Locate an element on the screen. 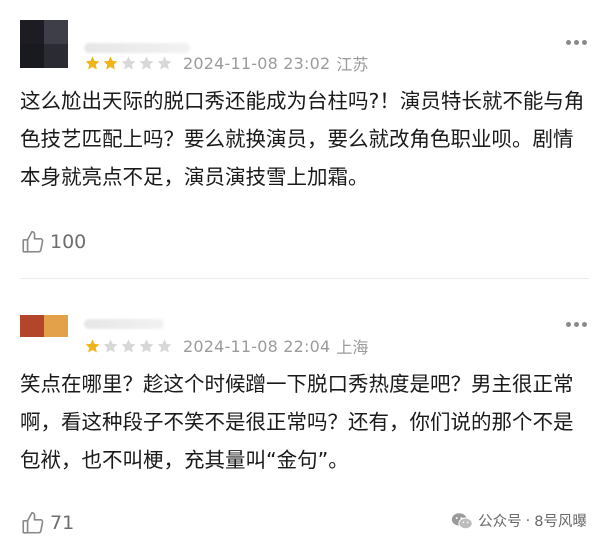  review-meta: 2024-11-08 23:02 江苏 is located at coordinates (226, 63).